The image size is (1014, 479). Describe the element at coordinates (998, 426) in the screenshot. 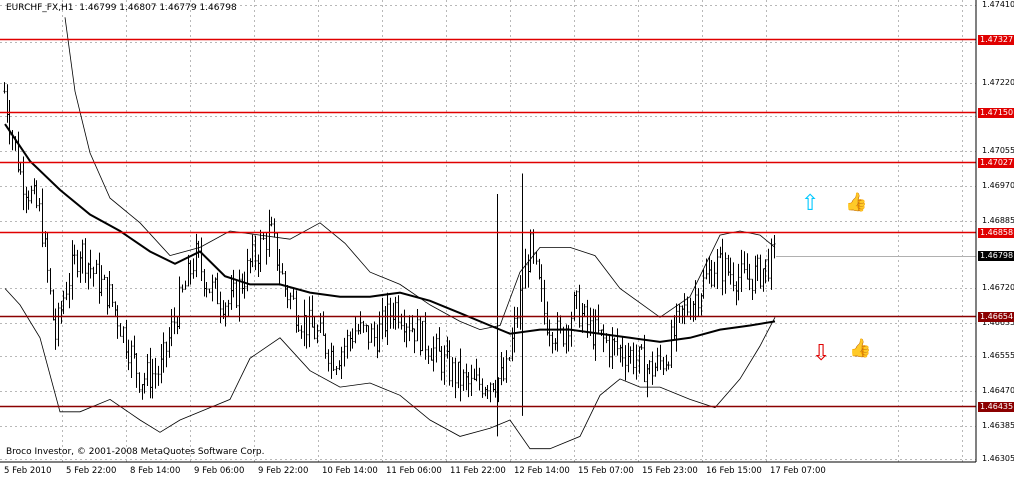

I see `price-axis-label: 1.46385` at that location.